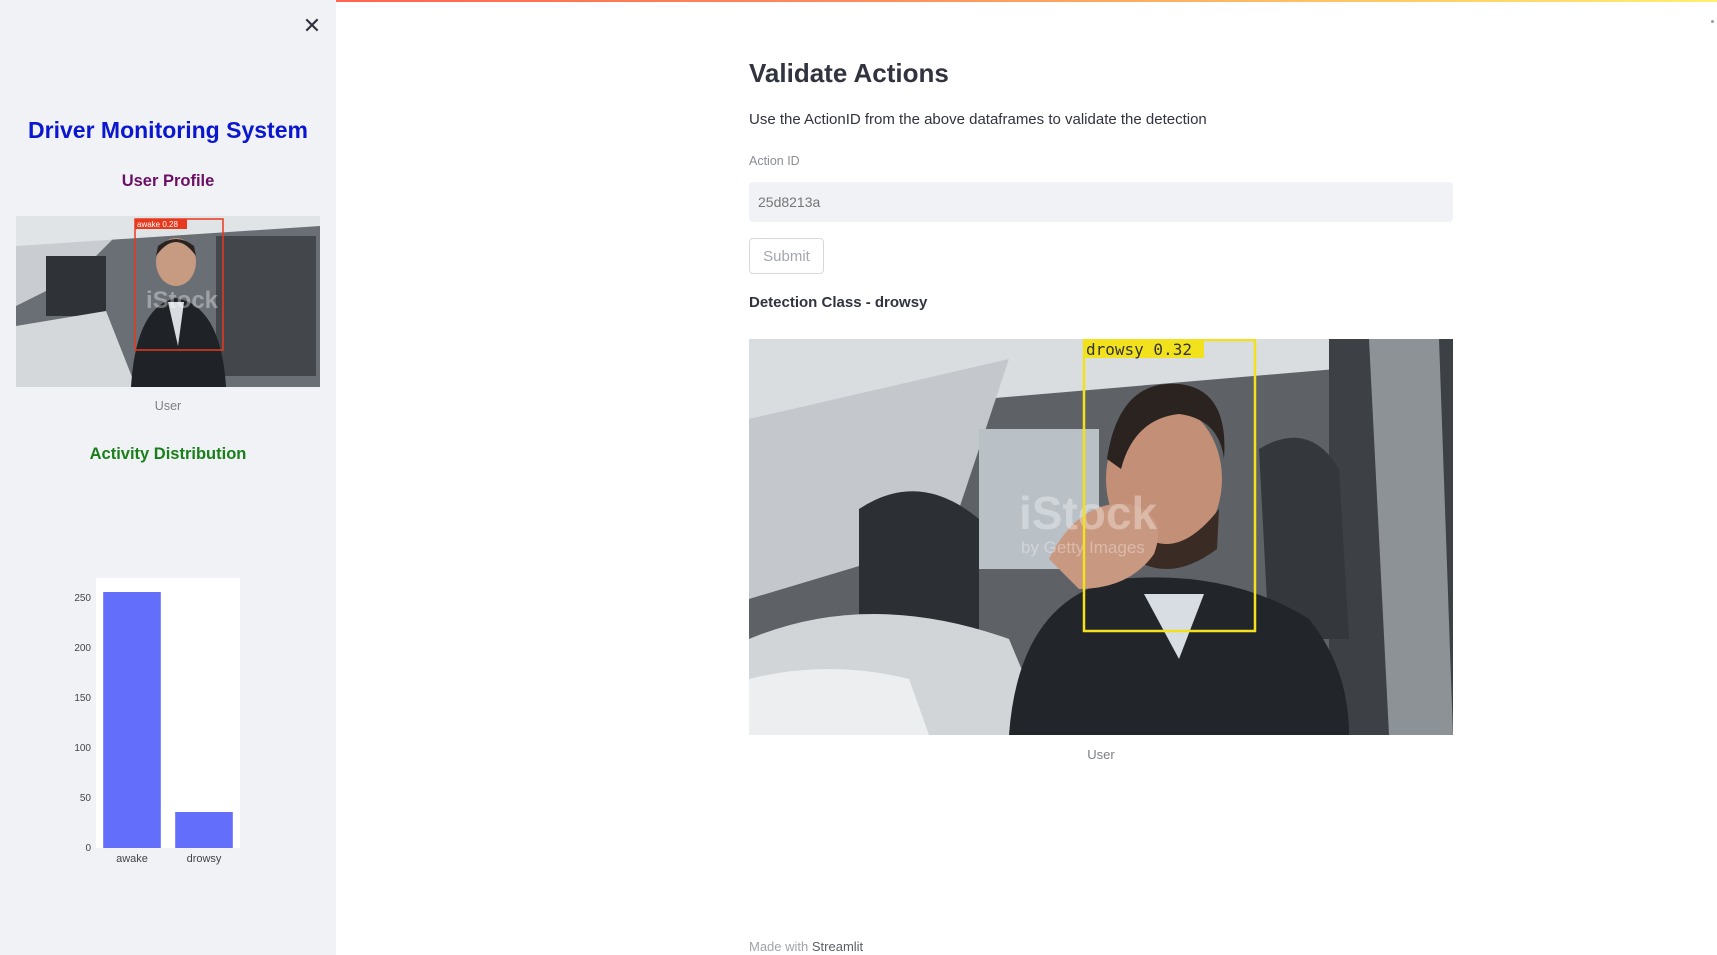  What do you see at coordinates (168, 130) in the screenshot?
I see `app-title: Driver Monitoring System` at bounding box center [168, 130].